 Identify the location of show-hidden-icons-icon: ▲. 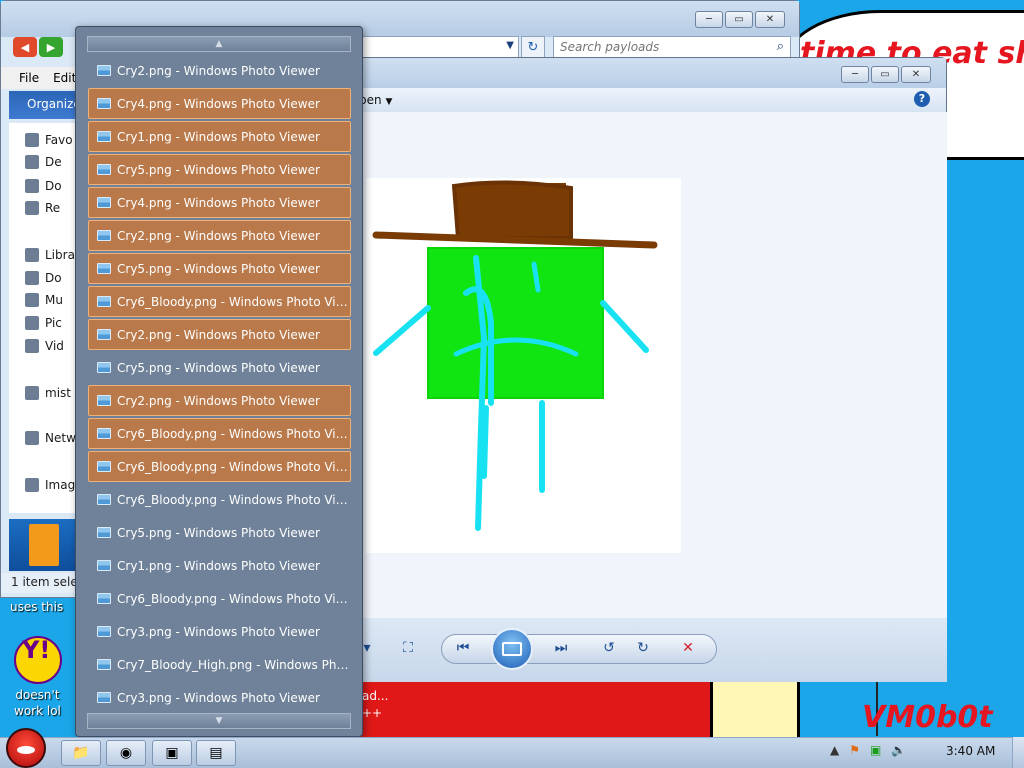
(834, 750).